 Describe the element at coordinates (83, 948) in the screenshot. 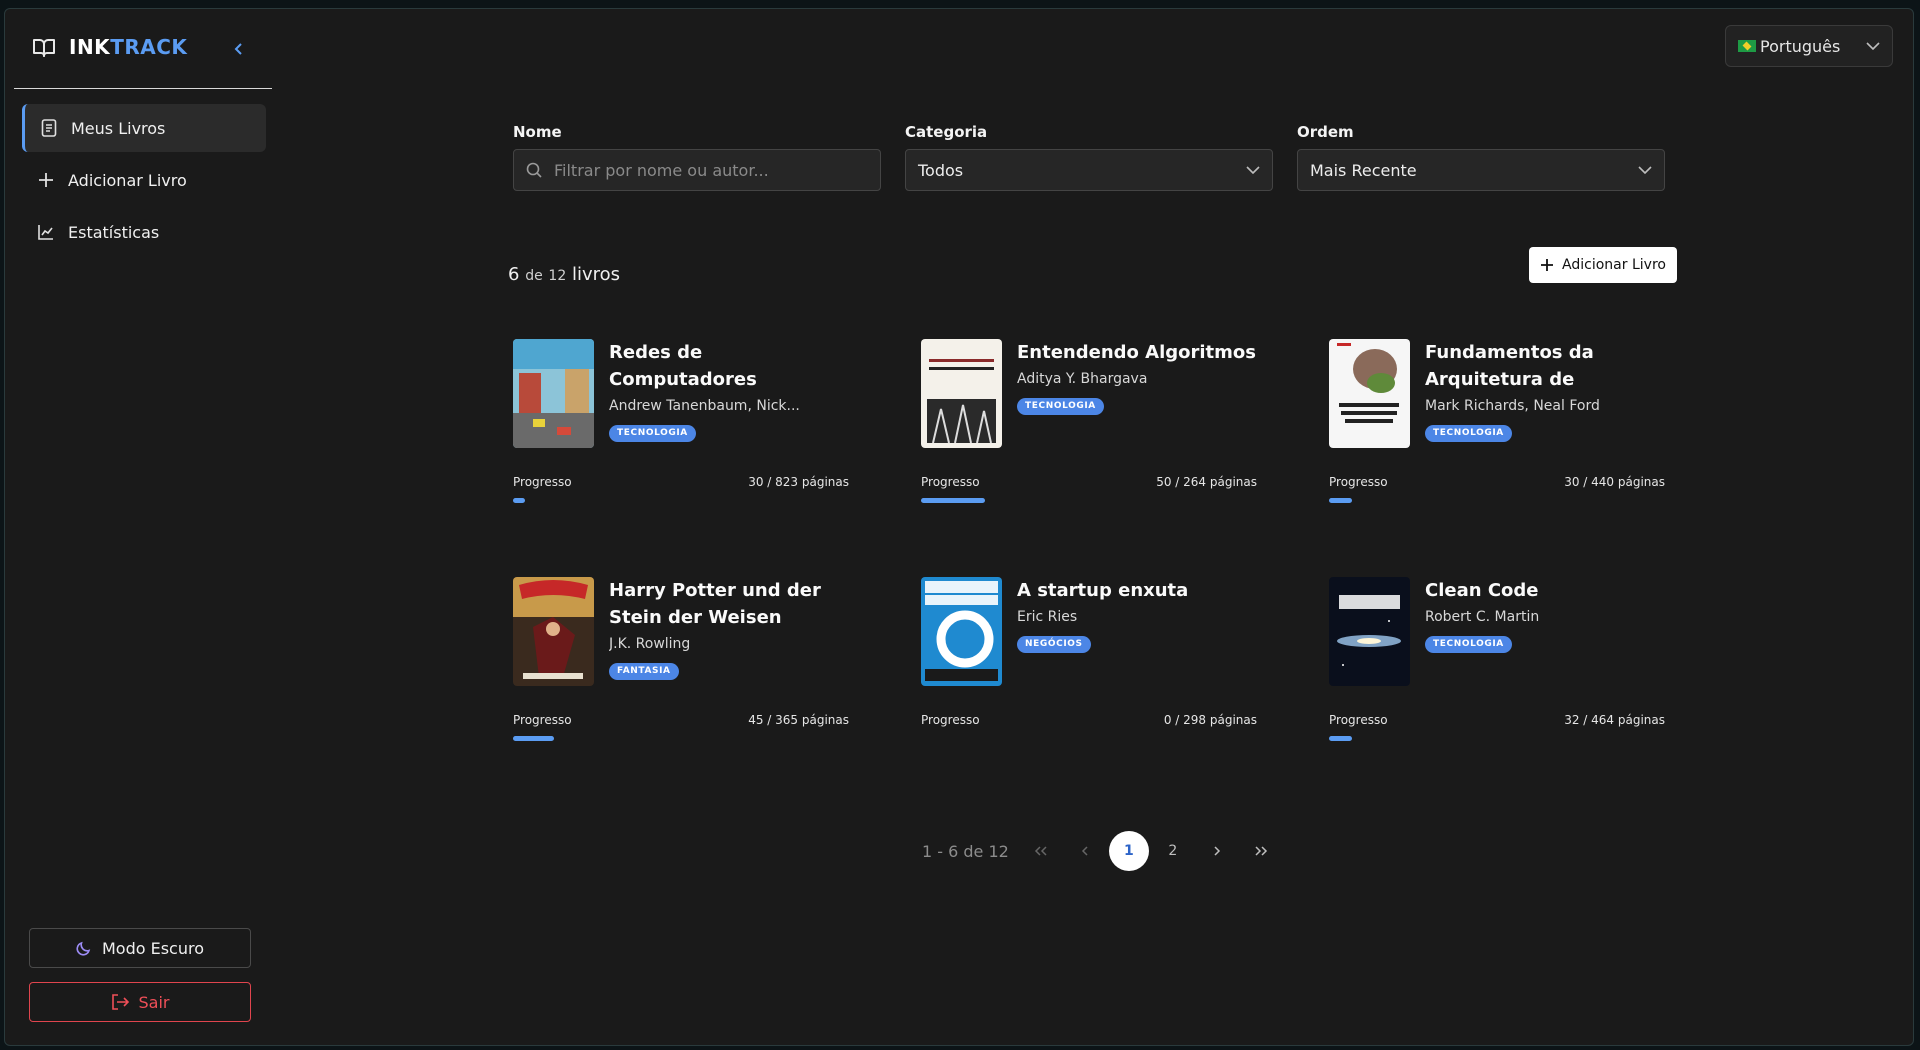

I see `moon-icon` at that location.